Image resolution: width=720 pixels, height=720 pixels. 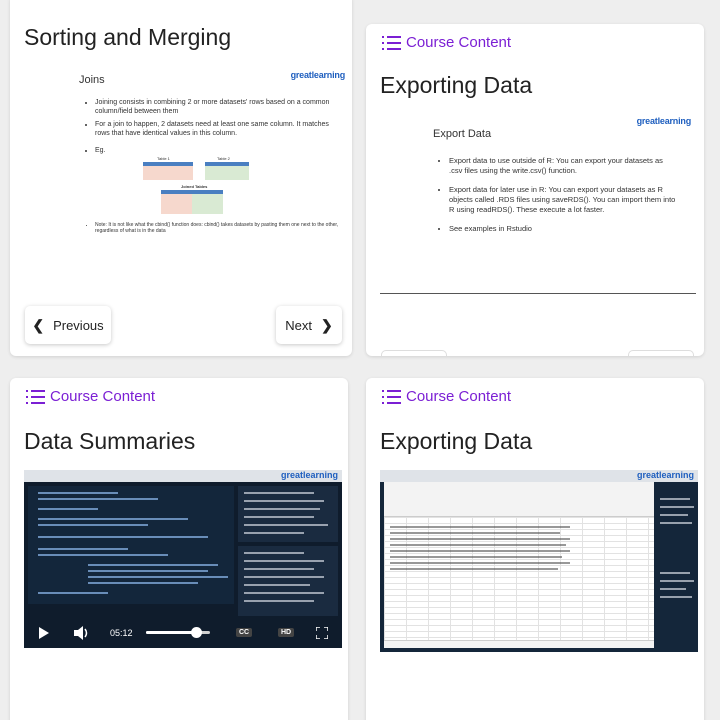 What do you see at coordinates (298, 325) in the screenshot?
I see `next-label: Next` at bounding box center [298, 325].